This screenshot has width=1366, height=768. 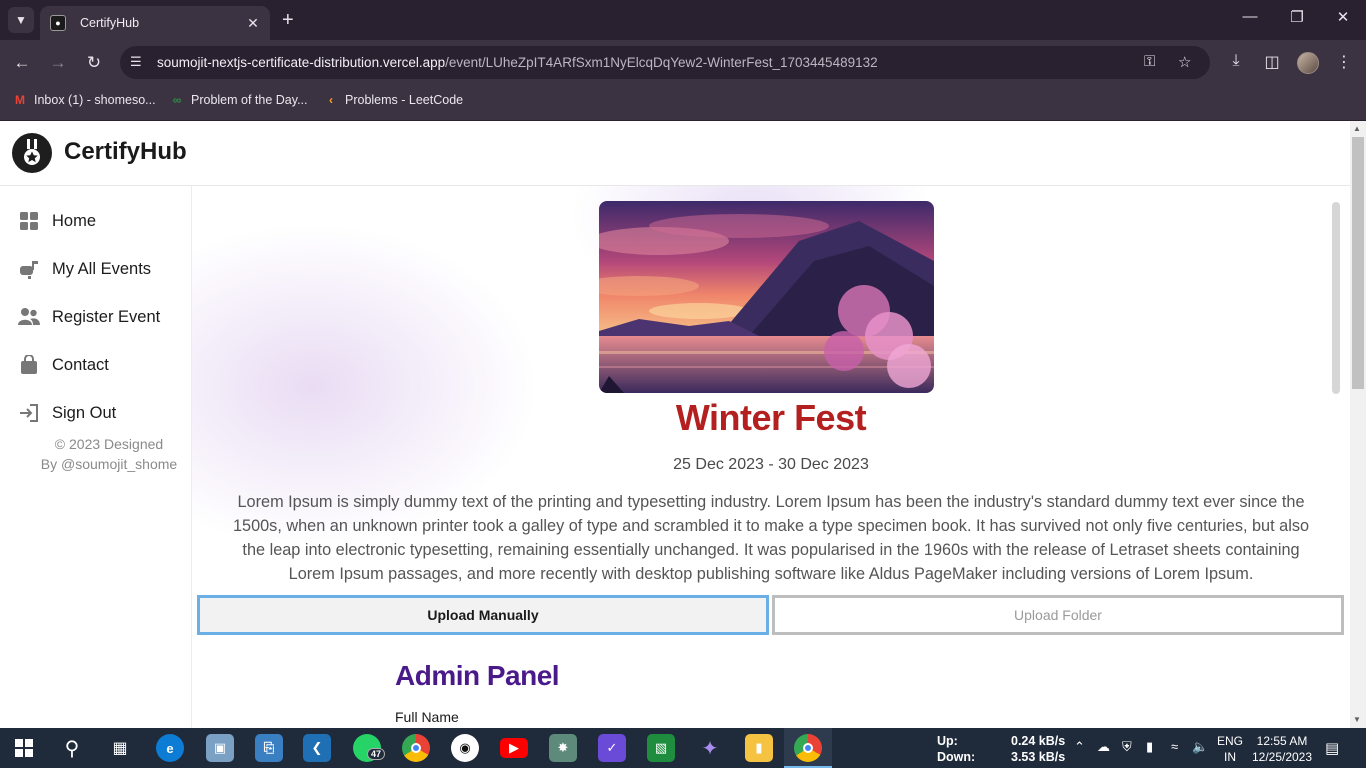 What do you see at coordinates (956, 749) in the screenshot?
I see `net-speed-labels: Up: Down:` at bounding box center [956, 749].